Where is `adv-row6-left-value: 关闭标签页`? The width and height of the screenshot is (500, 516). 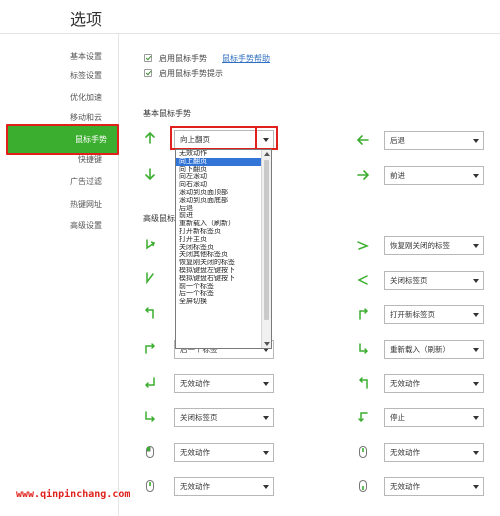
adv-row6-left-value: 关闭标签页 is located at coordinates (199, 417).